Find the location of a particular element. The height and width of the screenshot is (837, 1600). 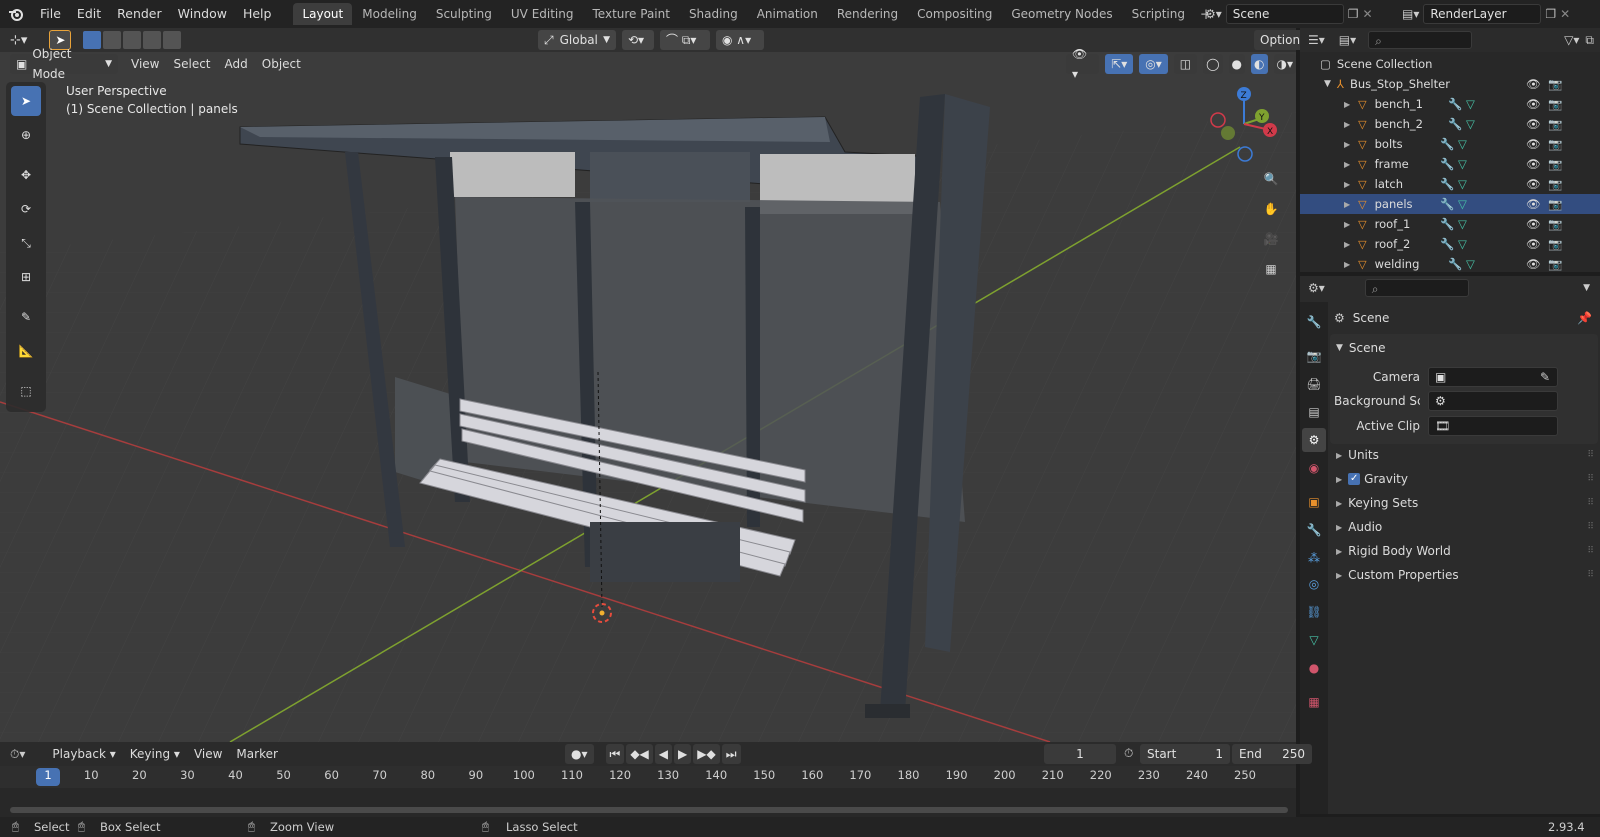

filter-icon: ▽▾ is located at coordinates (1571, 40).